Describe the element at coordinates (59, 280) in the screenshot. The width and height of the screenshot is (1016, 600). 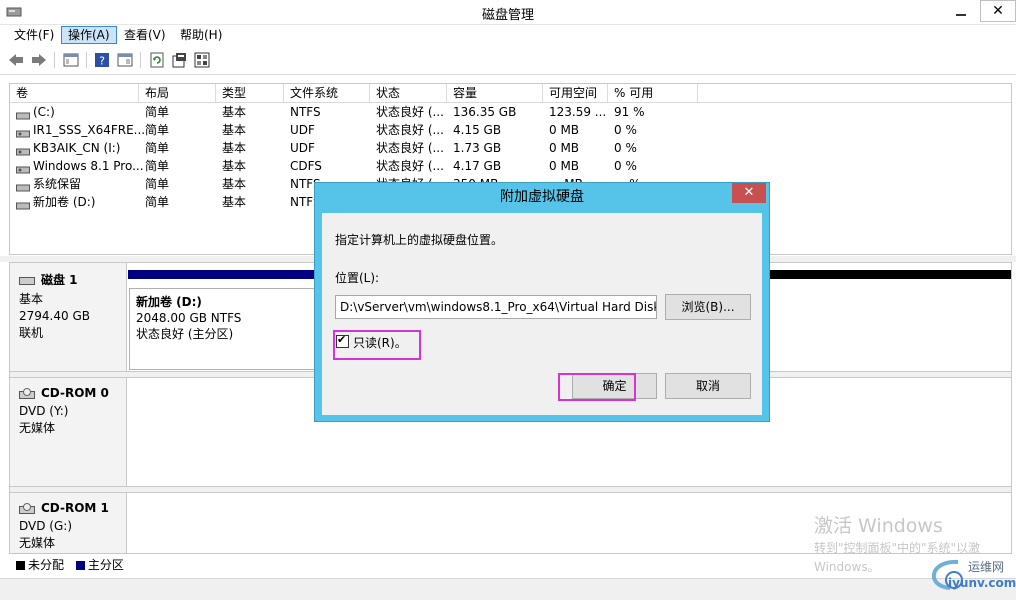
I see `disk-name: 磁盘 1` at that location.